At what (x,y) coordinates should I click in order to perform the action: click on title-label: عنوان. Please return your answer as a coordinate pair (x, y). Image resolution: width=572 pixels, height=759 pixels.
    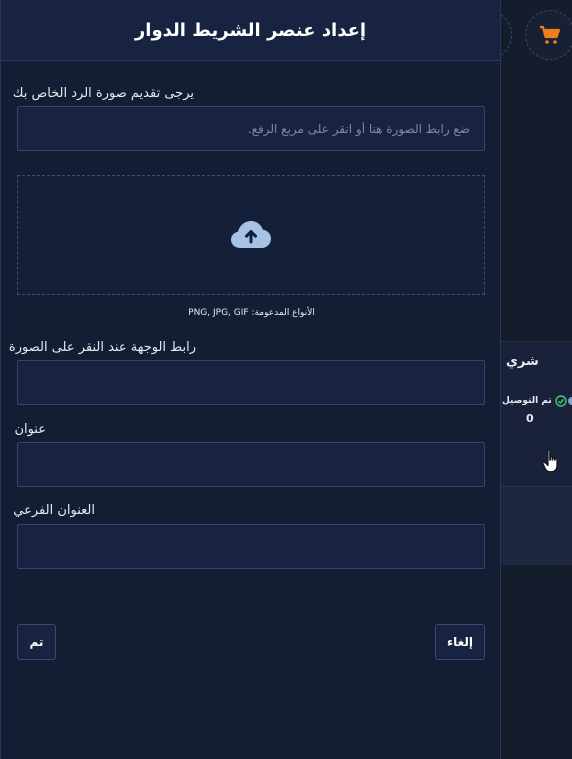
    Looking at the image, I should click on (30, 429).